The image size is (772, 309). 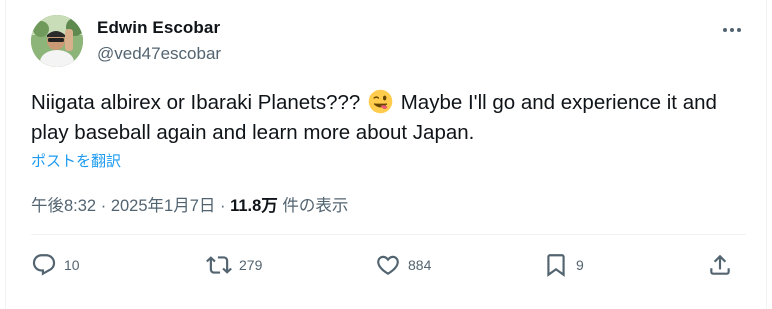 What do you see at coordinates (388, 234) in the screenshot?
I see `divider` at bounding box center [388, 234].